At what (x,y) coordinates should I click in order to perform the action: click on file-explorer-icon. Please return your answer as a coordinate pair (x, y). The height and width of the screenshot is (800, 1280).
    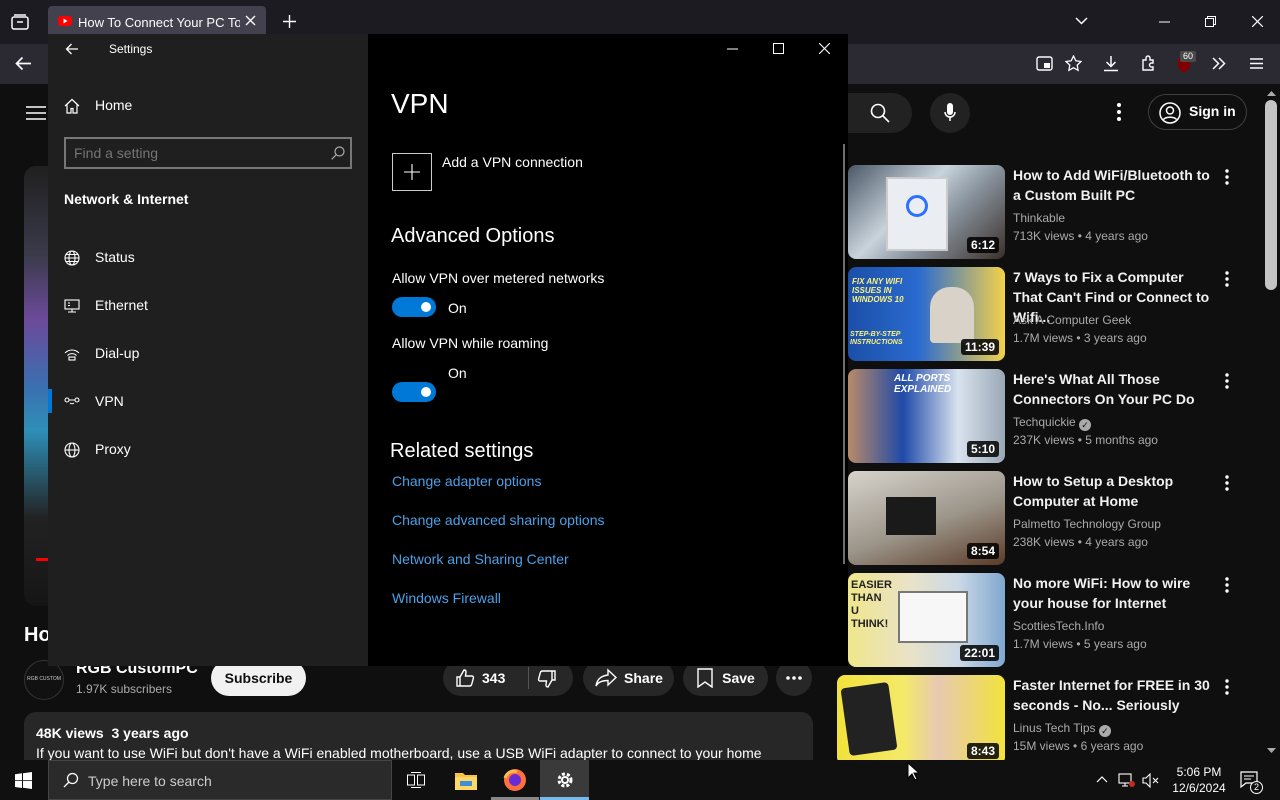
    Looking at the image, I should click on (466, 780).